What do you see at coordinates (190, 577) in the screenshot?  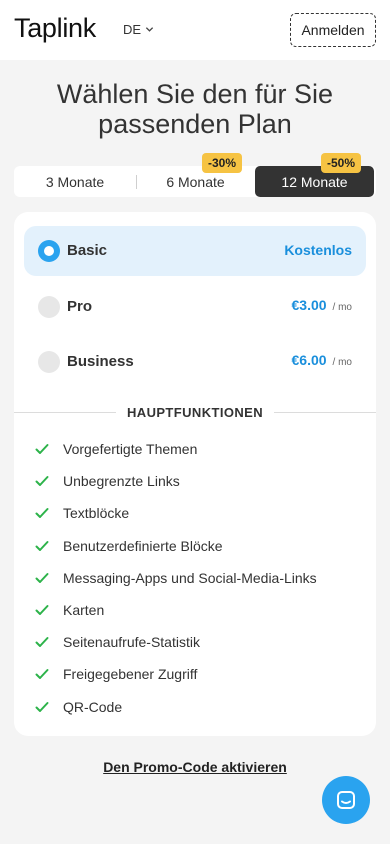 I see `feature-label: Messaging-Apps und Social-Media-Links` at bounding box center [190, 577].